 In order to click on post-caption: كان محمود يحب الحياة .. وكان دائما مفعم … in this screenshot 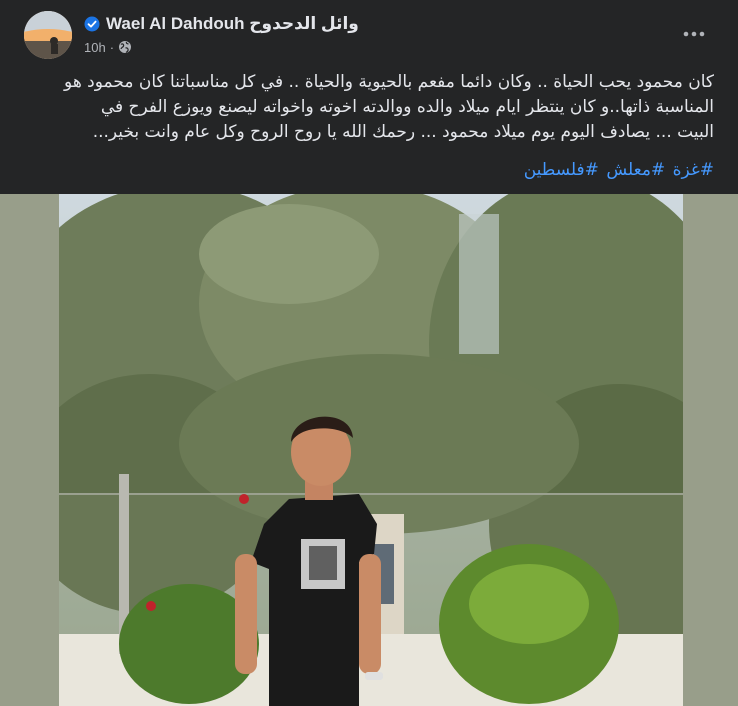, I will do `click(369, 107)`.